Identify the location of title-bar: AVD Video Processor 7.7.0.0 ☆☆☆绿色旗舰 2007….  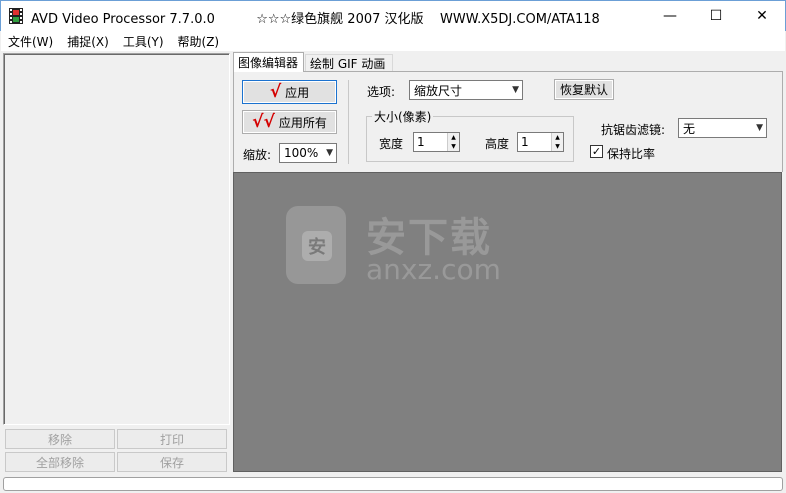
(393, 15).